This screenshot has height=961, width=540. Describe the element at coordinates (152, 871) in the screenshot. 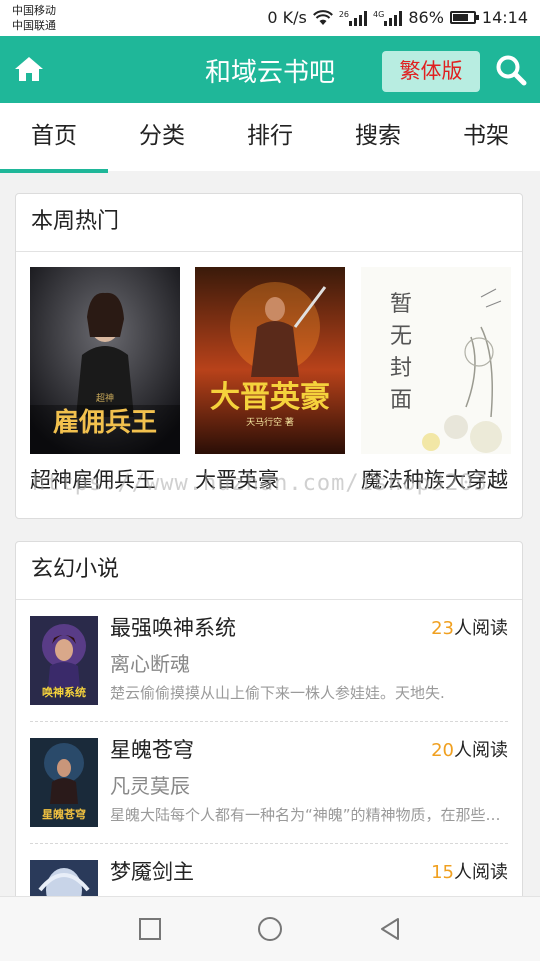

I see `book-title: 梦魇剑主` at that location.